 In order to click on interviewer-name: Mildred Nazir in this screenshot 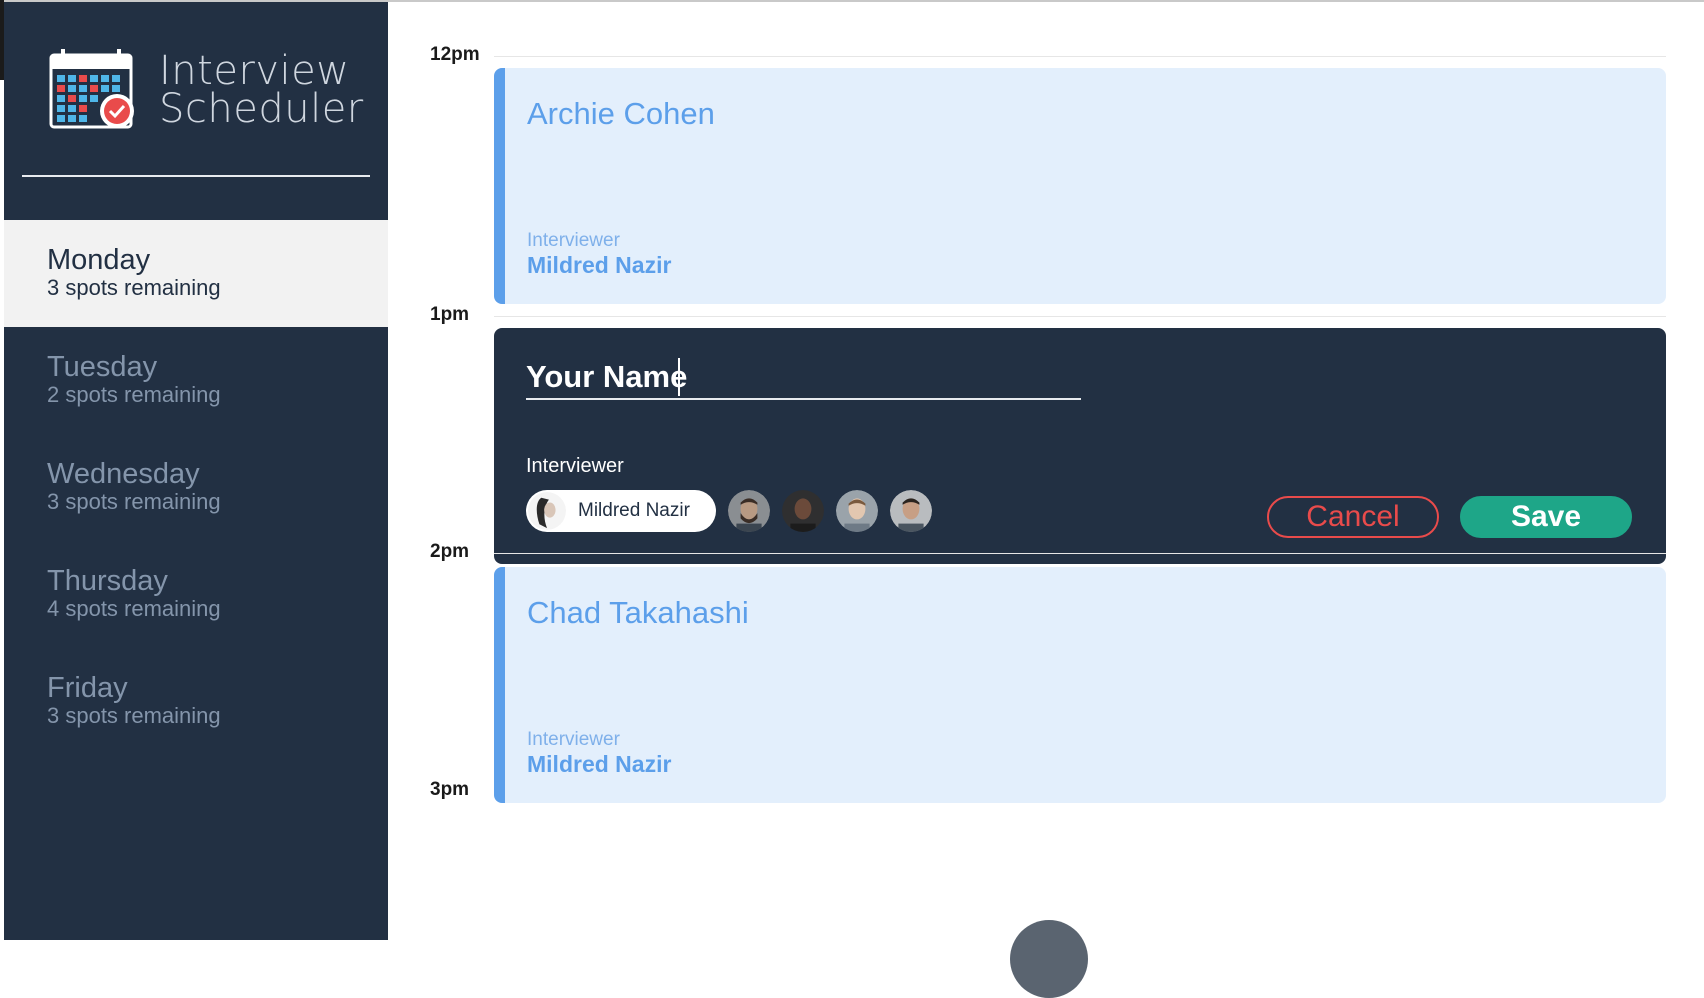, I will do `click(634, 510)`.